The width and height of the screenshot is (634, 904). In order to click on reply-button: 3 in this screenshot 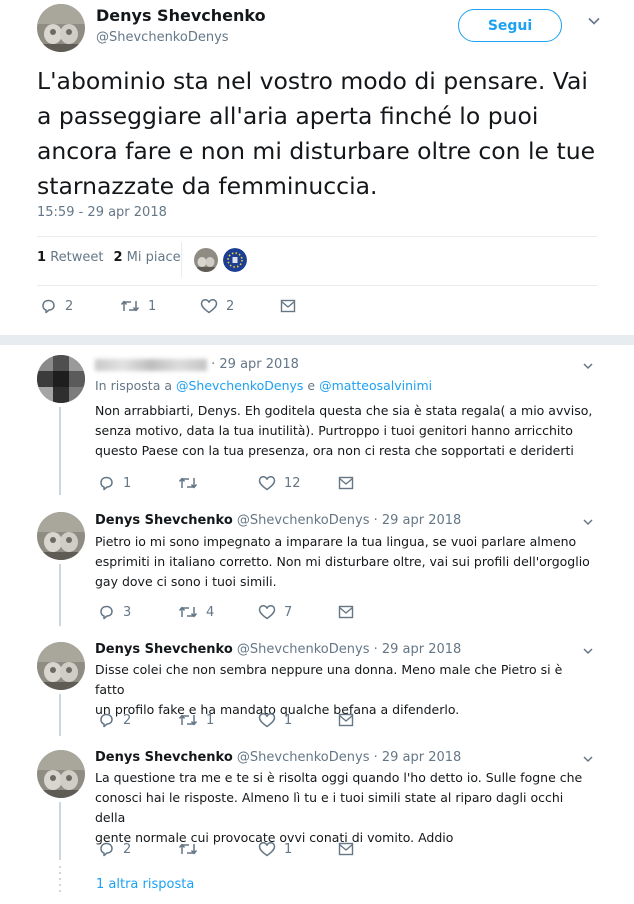, I will do `click(138, 612)`.